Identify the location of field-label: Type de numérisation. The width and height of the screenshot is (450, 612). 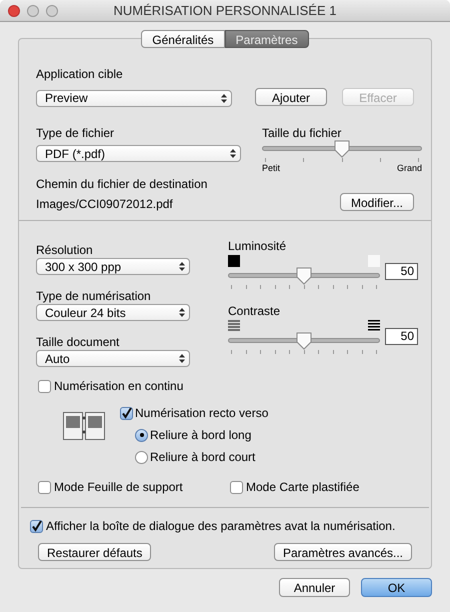
(94, 295).